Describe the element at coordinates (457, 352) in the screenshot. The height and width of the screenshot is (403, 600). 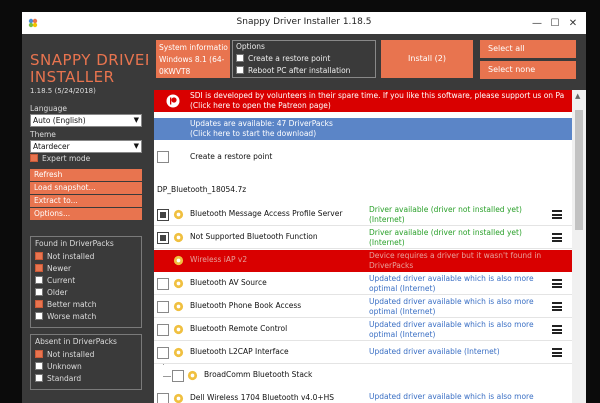
I see `driver-status: Updated driver available (Internet)` at that location.